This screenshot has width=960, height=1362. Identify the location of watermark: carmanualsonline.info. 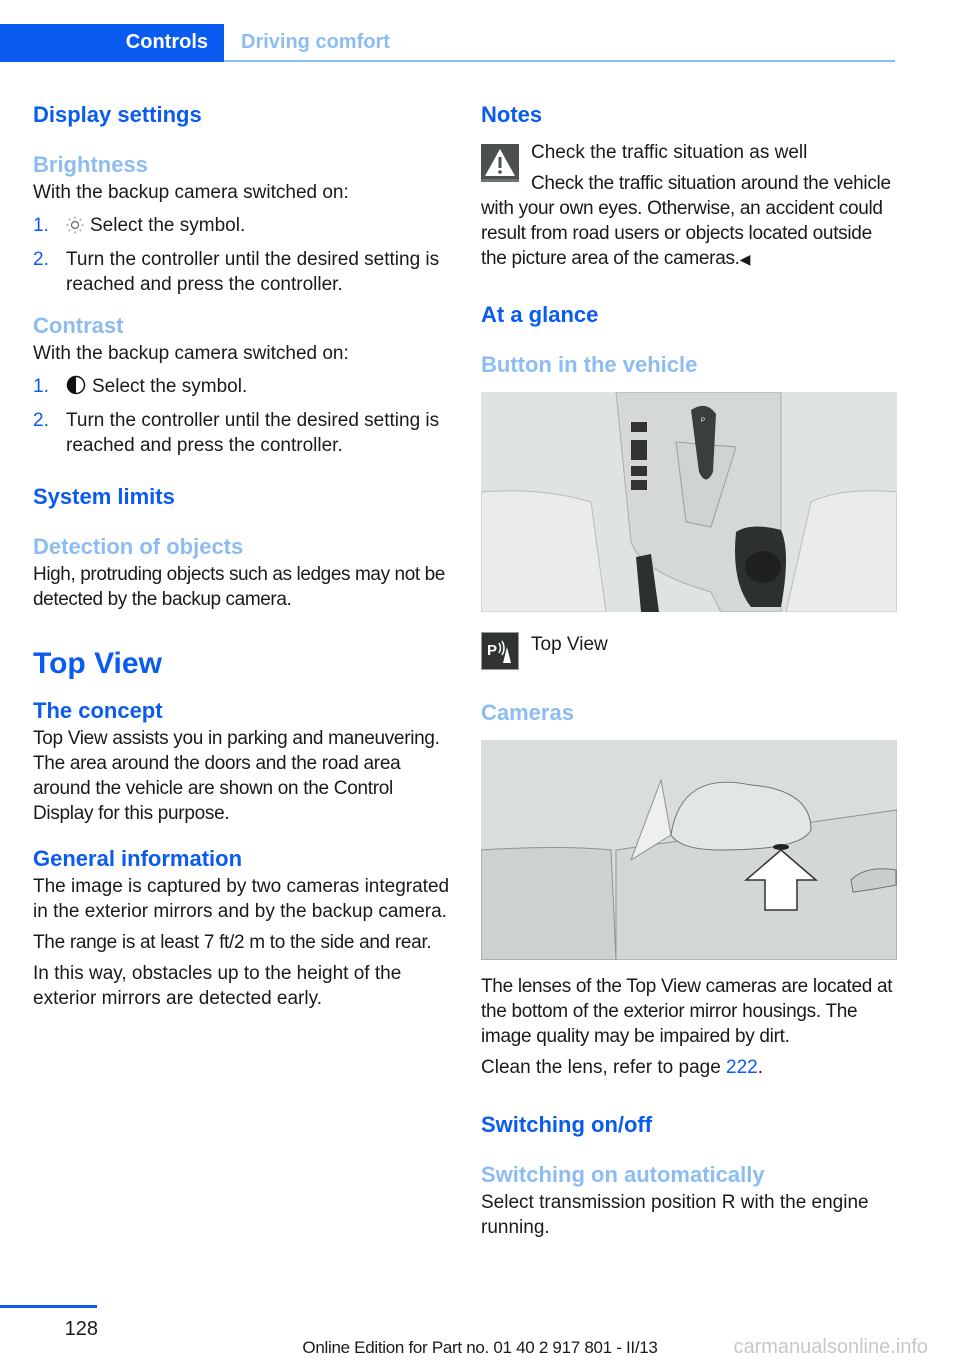
(830, 1347).